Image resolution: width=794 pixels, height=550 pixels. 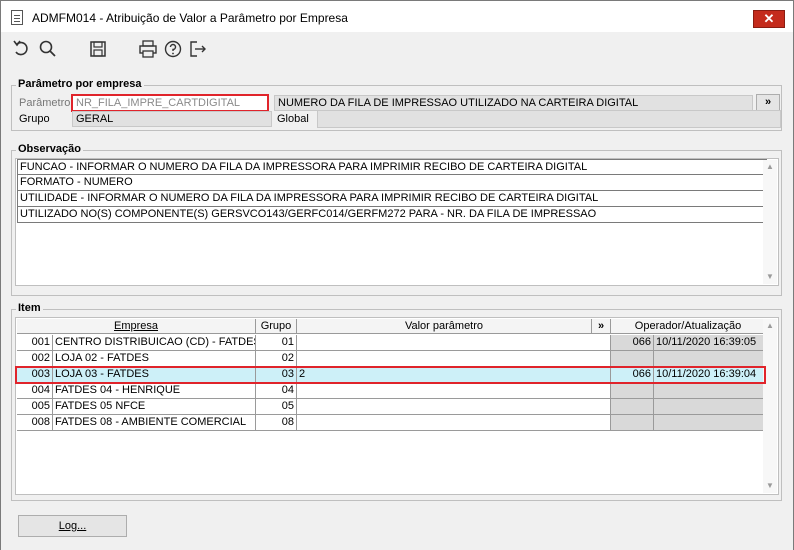 I want to click on undo-icon, so click(x=22, y=49).